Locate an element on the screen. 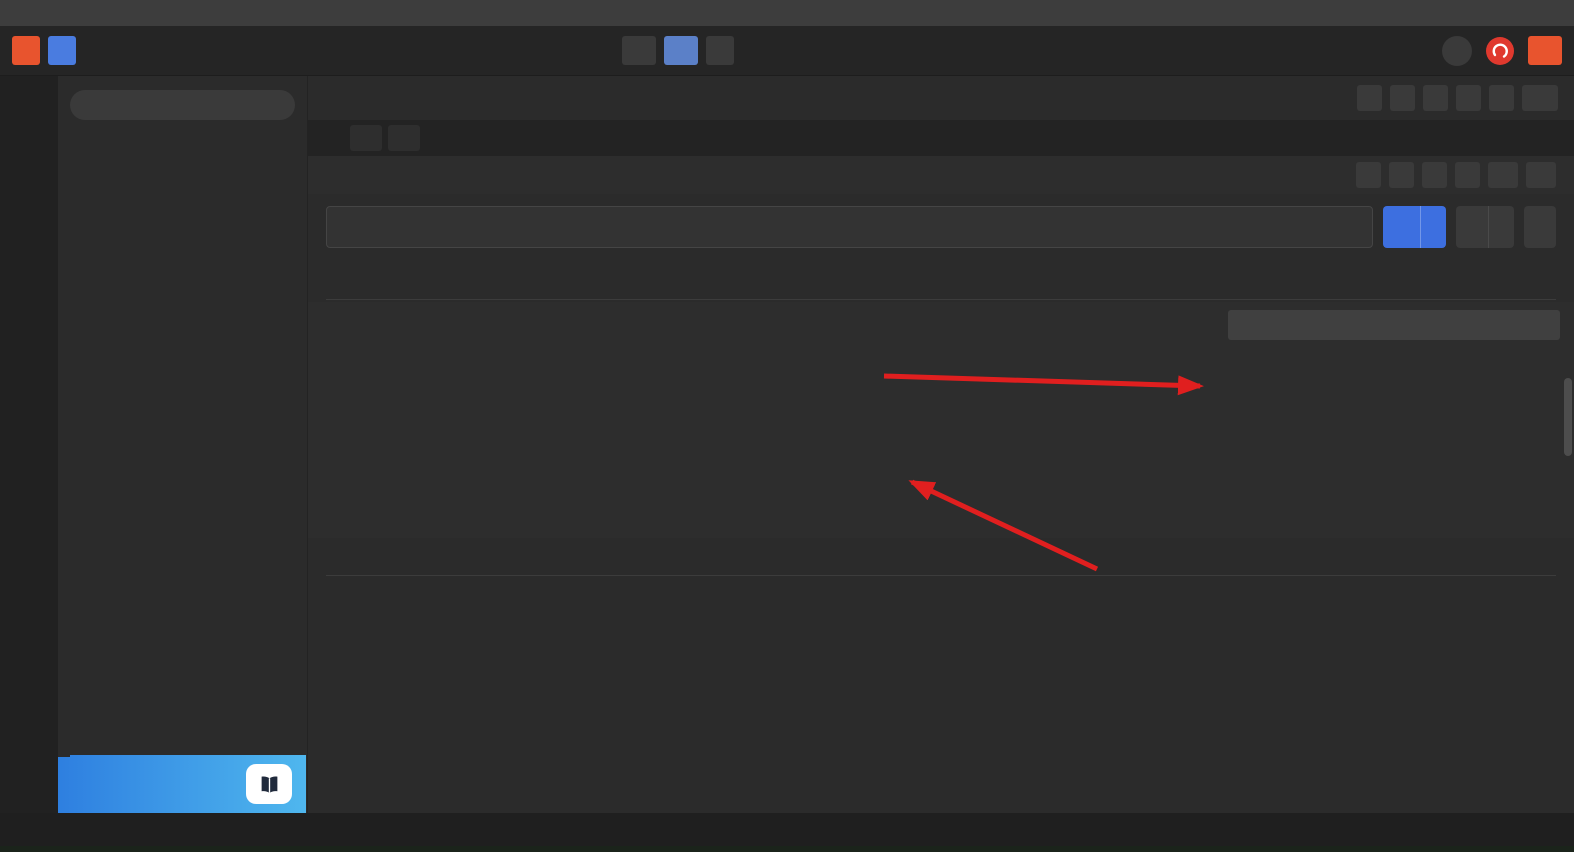 The width and height of the screenshot is (1574, 852). bottom-strip is located at coordinates (787, 849).